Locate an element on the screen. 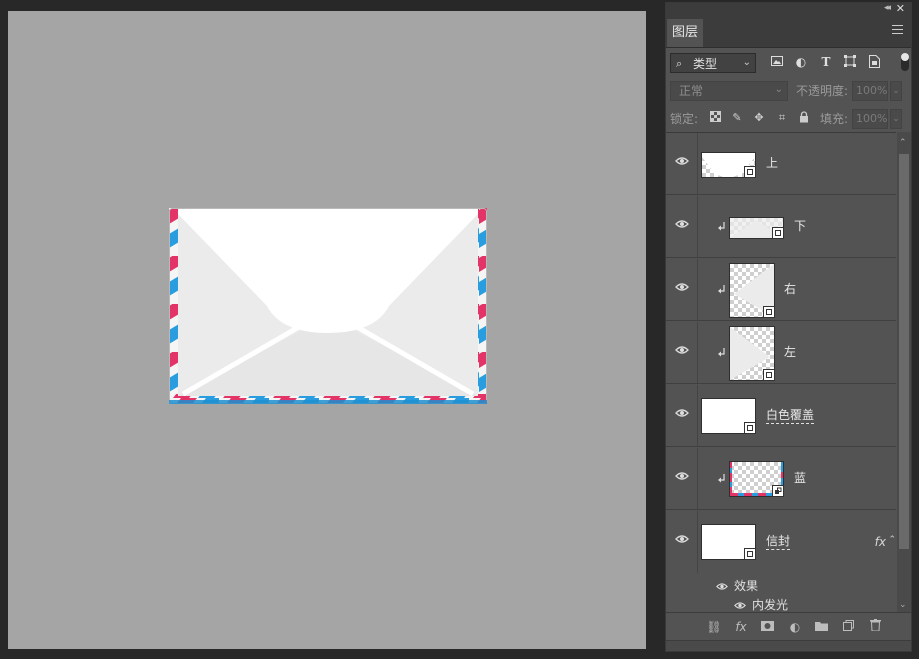 Image resolution: width=919 pixels, height=659 pixels. lock-label: 锁定: is located at coordinates (684, 119).